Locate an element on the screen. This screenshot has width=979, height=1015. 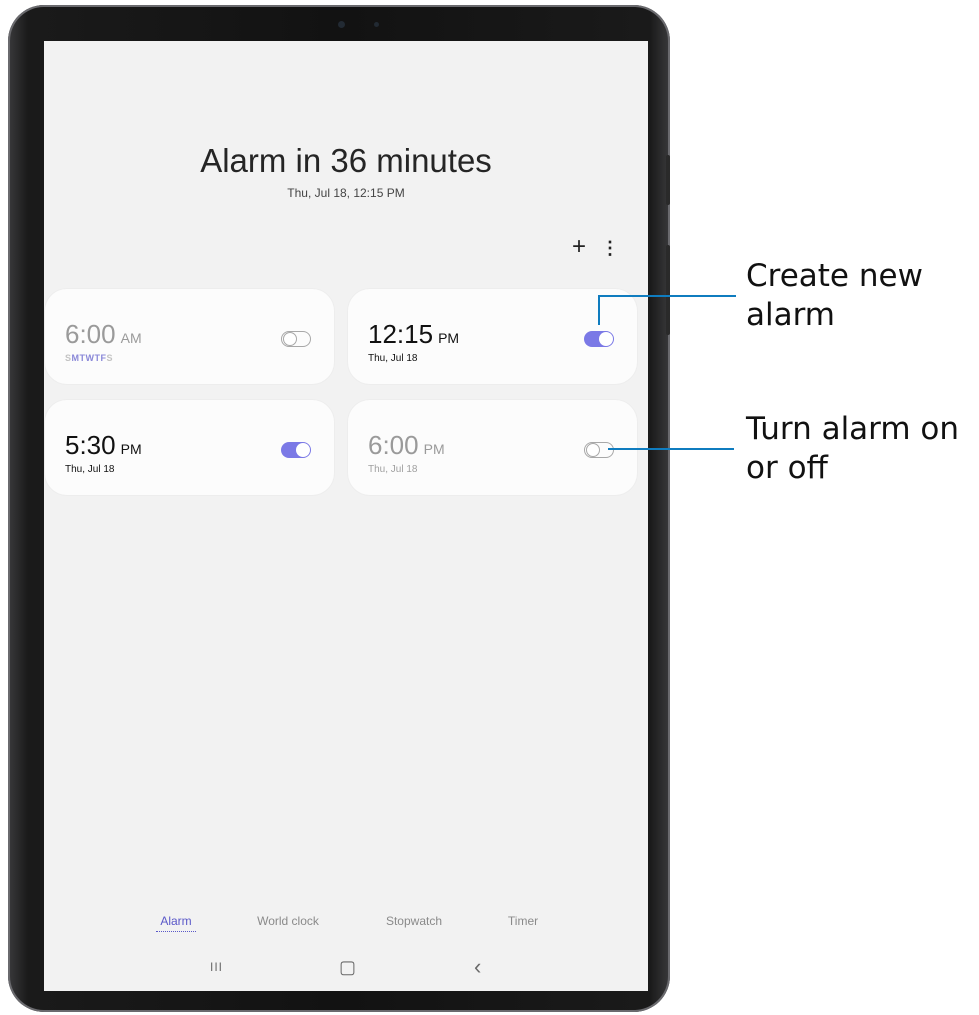
alarm-time: 12:15 PM is located at coordinates (414, 334).